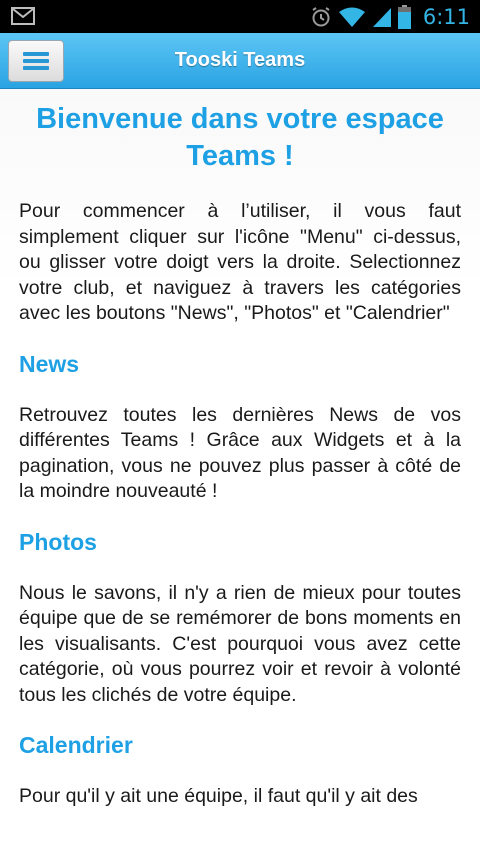 This screenshot has width=480, height=854. What do you see at coordinates (23, 16) in the screenshot?
I see `gmail-icon` at bounding box center [23, 16].